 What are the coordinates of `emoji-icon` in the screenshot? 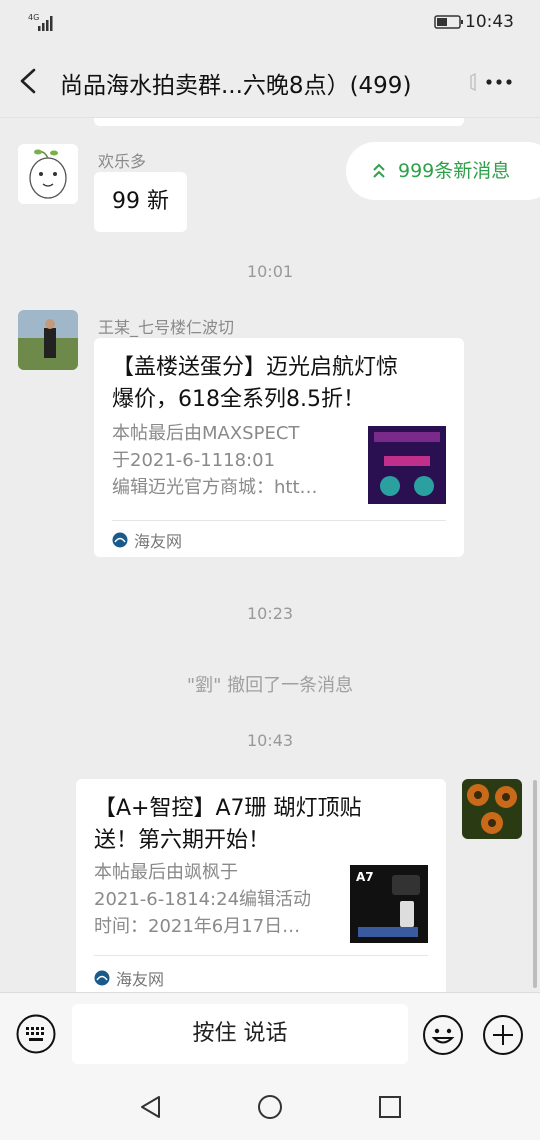 It's located at (443, 1035).